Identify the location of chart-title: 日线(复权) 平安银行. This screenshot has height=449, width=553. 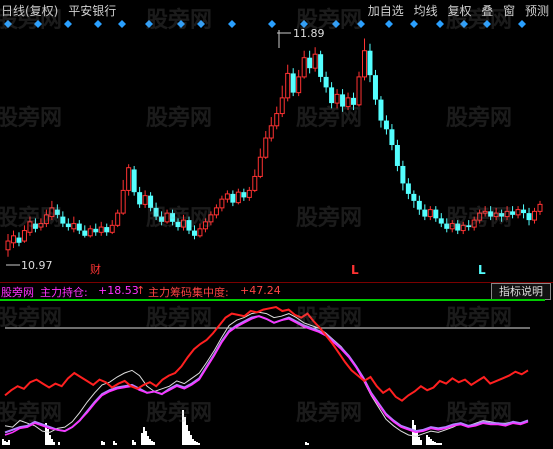
(61, 10).